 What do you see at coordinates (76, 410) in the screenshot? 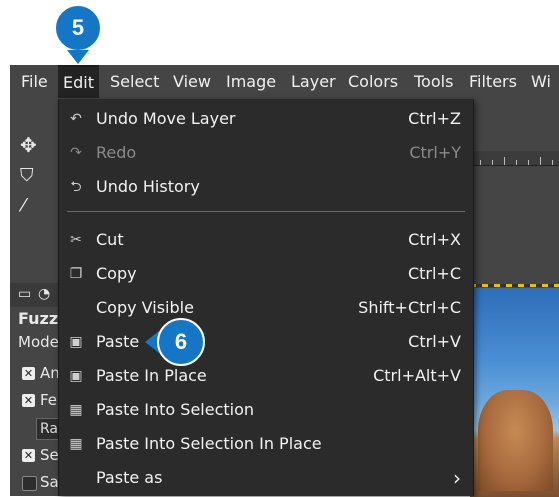
I see `paste-into-selection-icon: ▦` at bounding box center [76, 410].